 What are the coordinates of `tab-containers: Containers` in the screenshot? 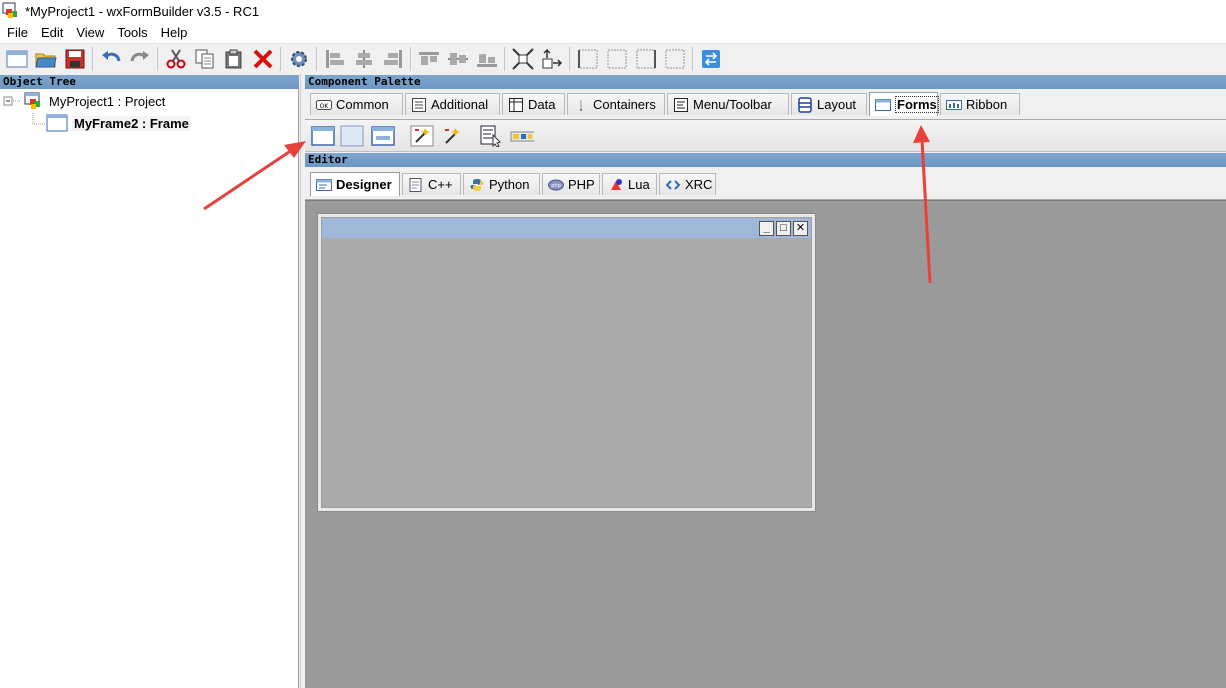 It's located at (616, 104).